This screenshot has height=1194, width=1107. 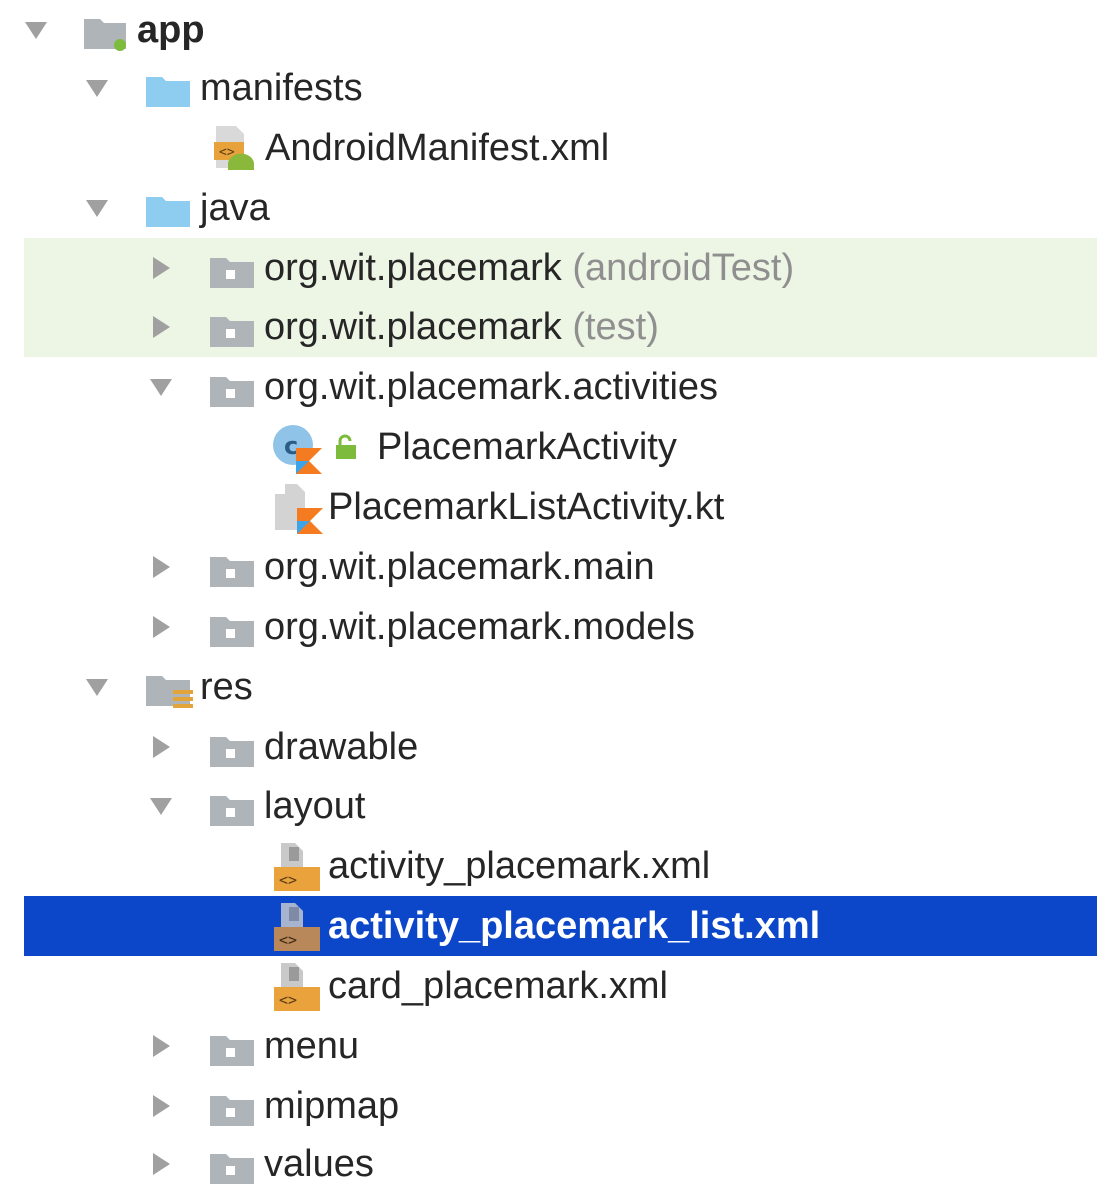 What do you see at coordinates (553, 1046) in the screenshot?
I see `tree-row-menu: menu` at bounding box center [553, 1046].